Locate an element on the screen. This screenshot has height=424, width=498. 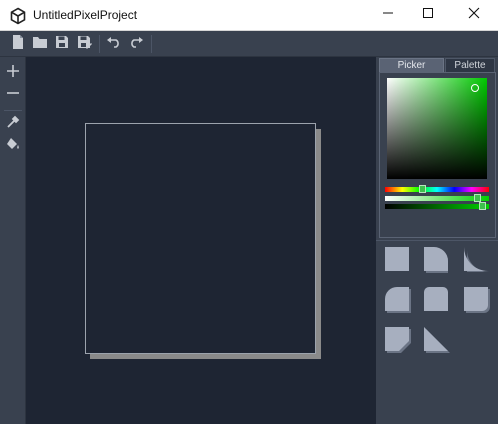
save-as-button is located at coordinates (84, 44).